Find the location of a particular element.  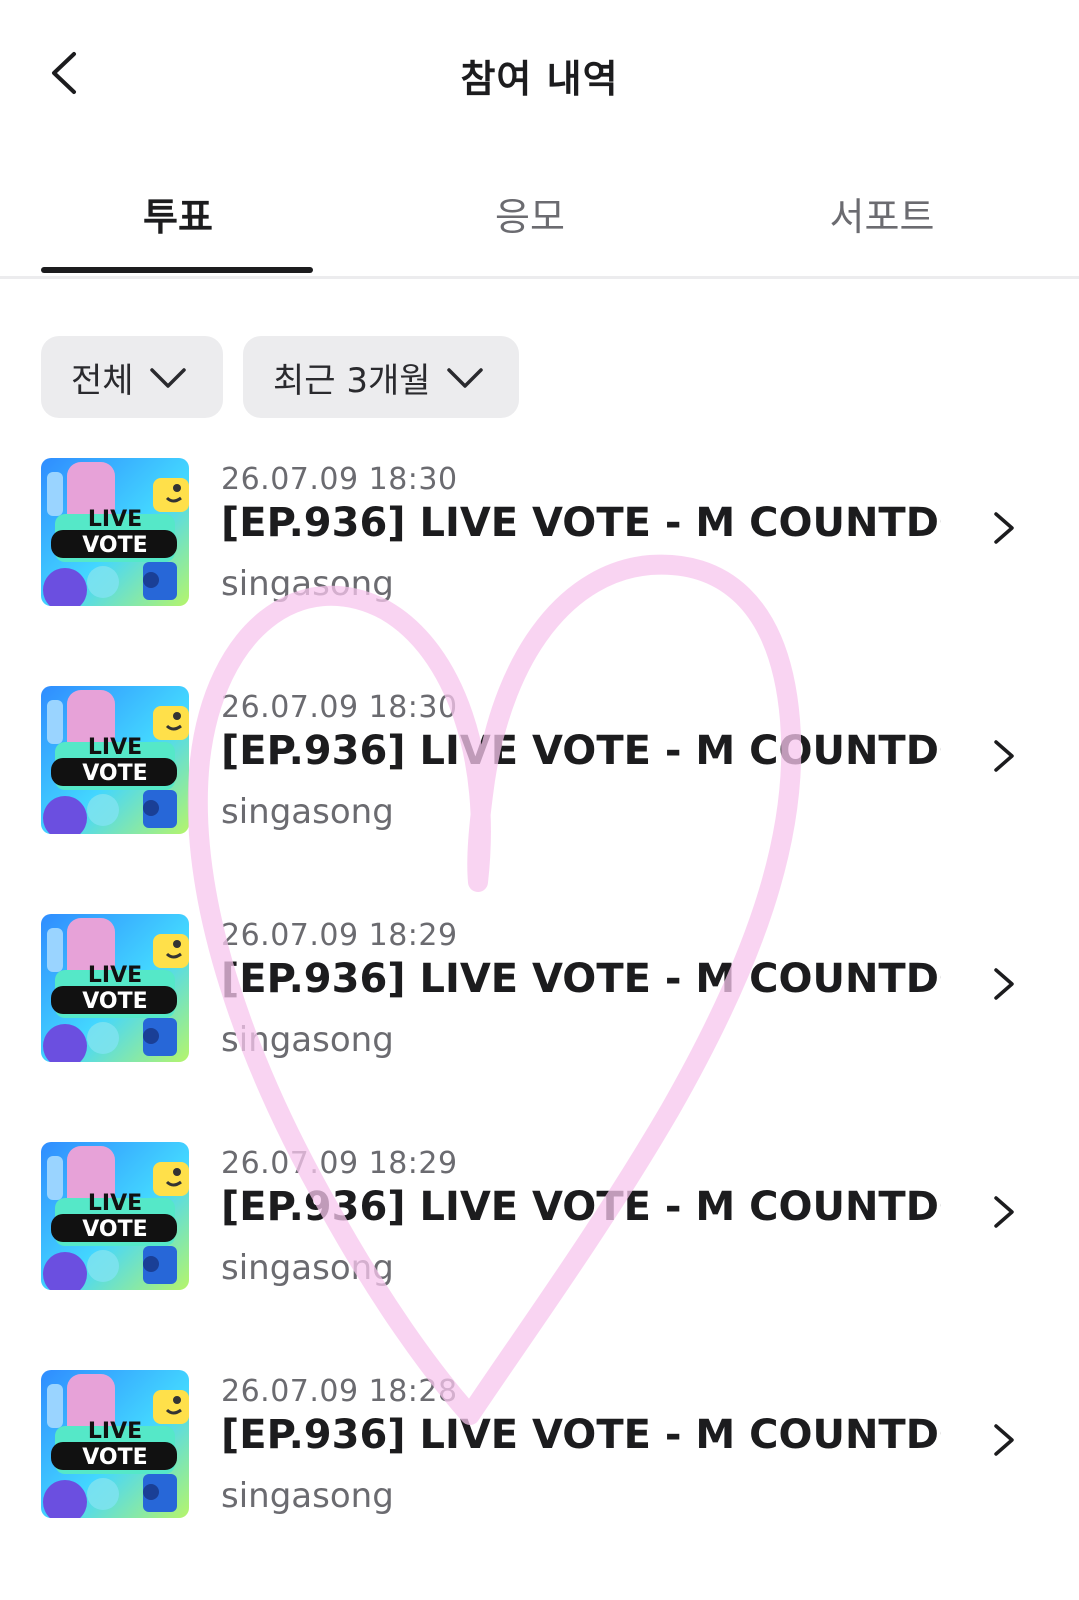

filter-period-dropdown: 최근 3개월 is located at coordinates (381, 377).